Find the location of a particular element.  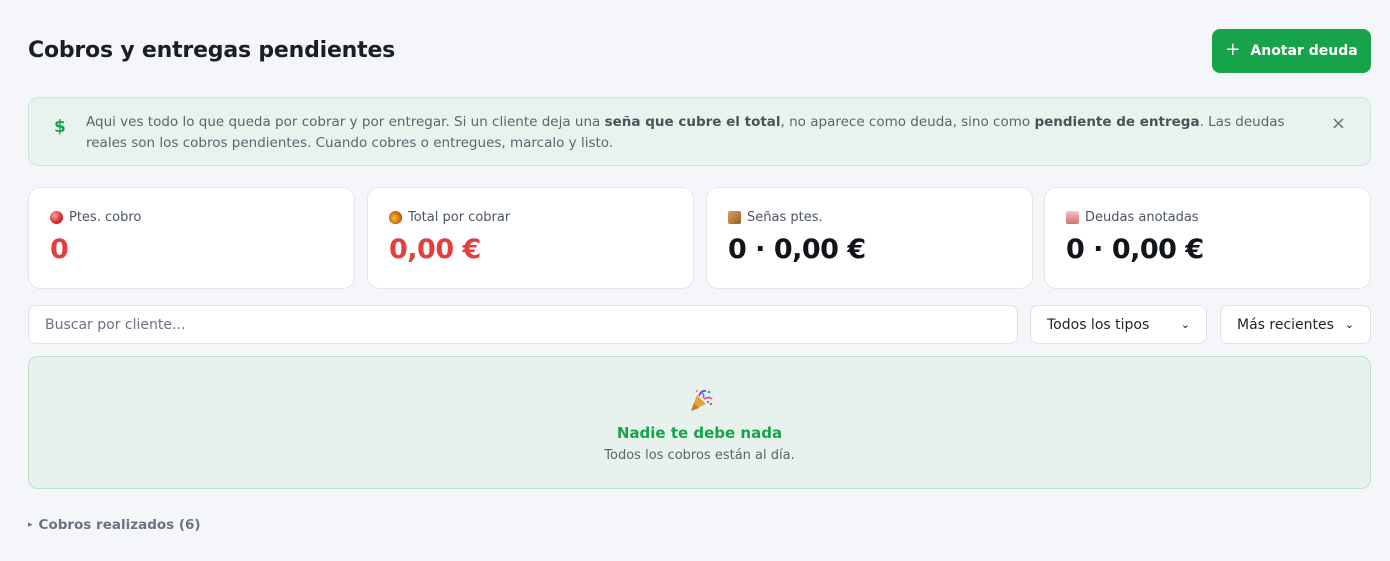

red-circle-icon is located at coordinates (56, 217).